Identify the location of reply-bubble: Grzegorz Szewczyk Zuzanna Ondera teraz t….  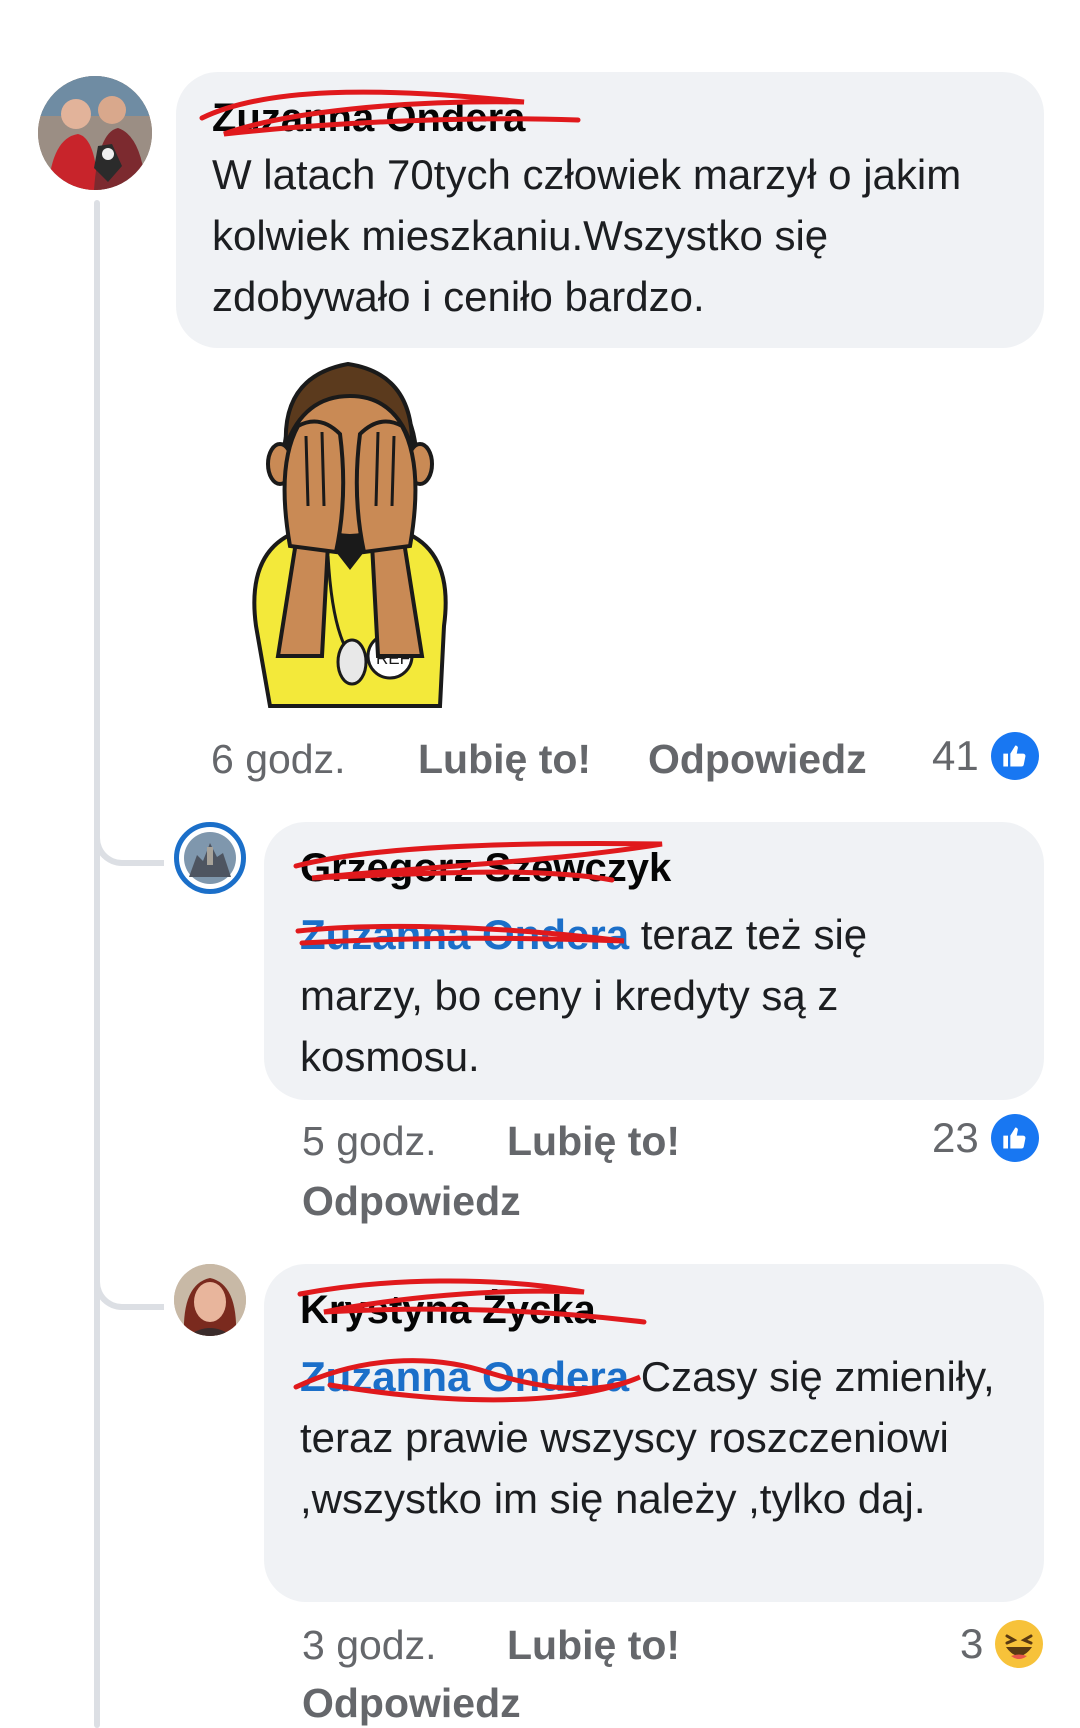
(654, 961).